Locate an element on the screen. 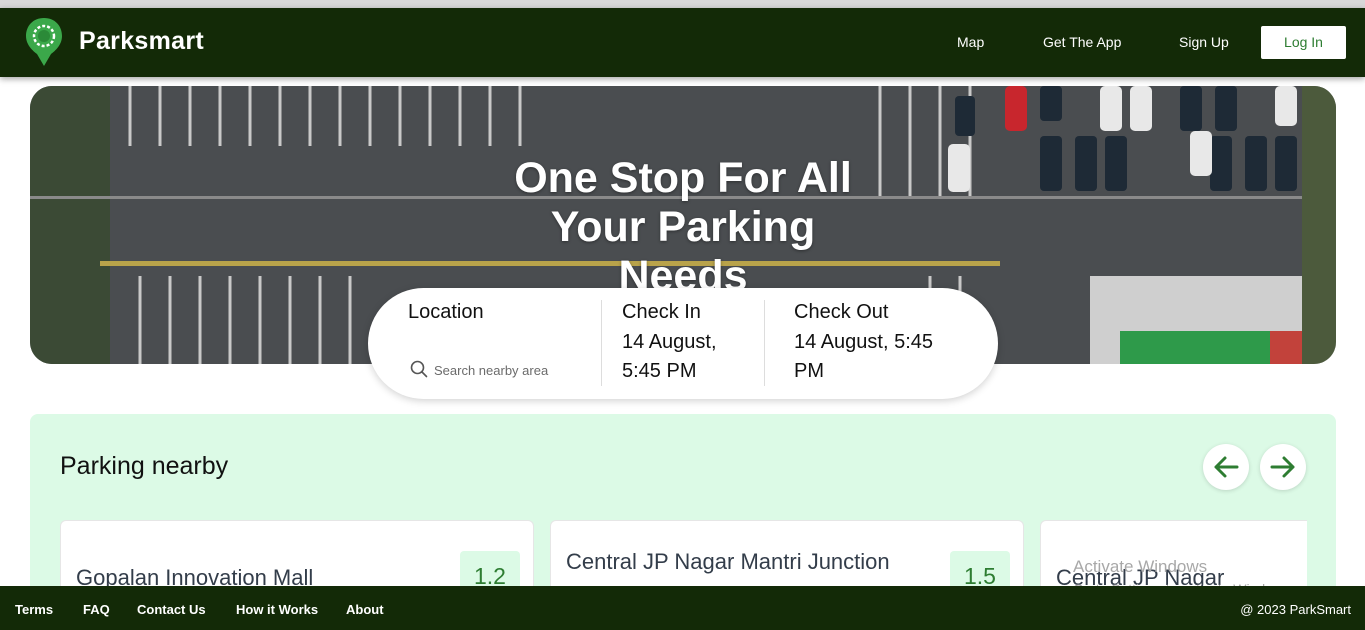 The image size is (1365, 630). search-icon is located at coordinates (419, 369).